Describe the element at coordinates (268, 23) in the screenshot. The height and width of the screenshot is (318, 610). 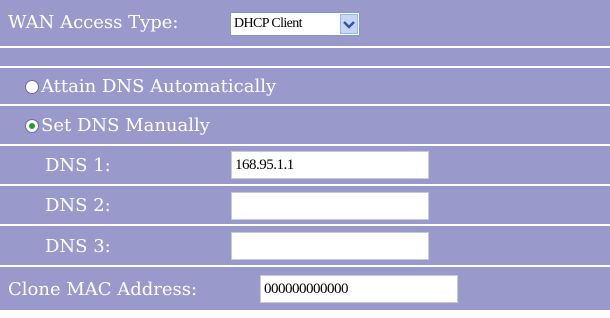
I see `wan-access-type-selected-value: DHCP Client` at that location.